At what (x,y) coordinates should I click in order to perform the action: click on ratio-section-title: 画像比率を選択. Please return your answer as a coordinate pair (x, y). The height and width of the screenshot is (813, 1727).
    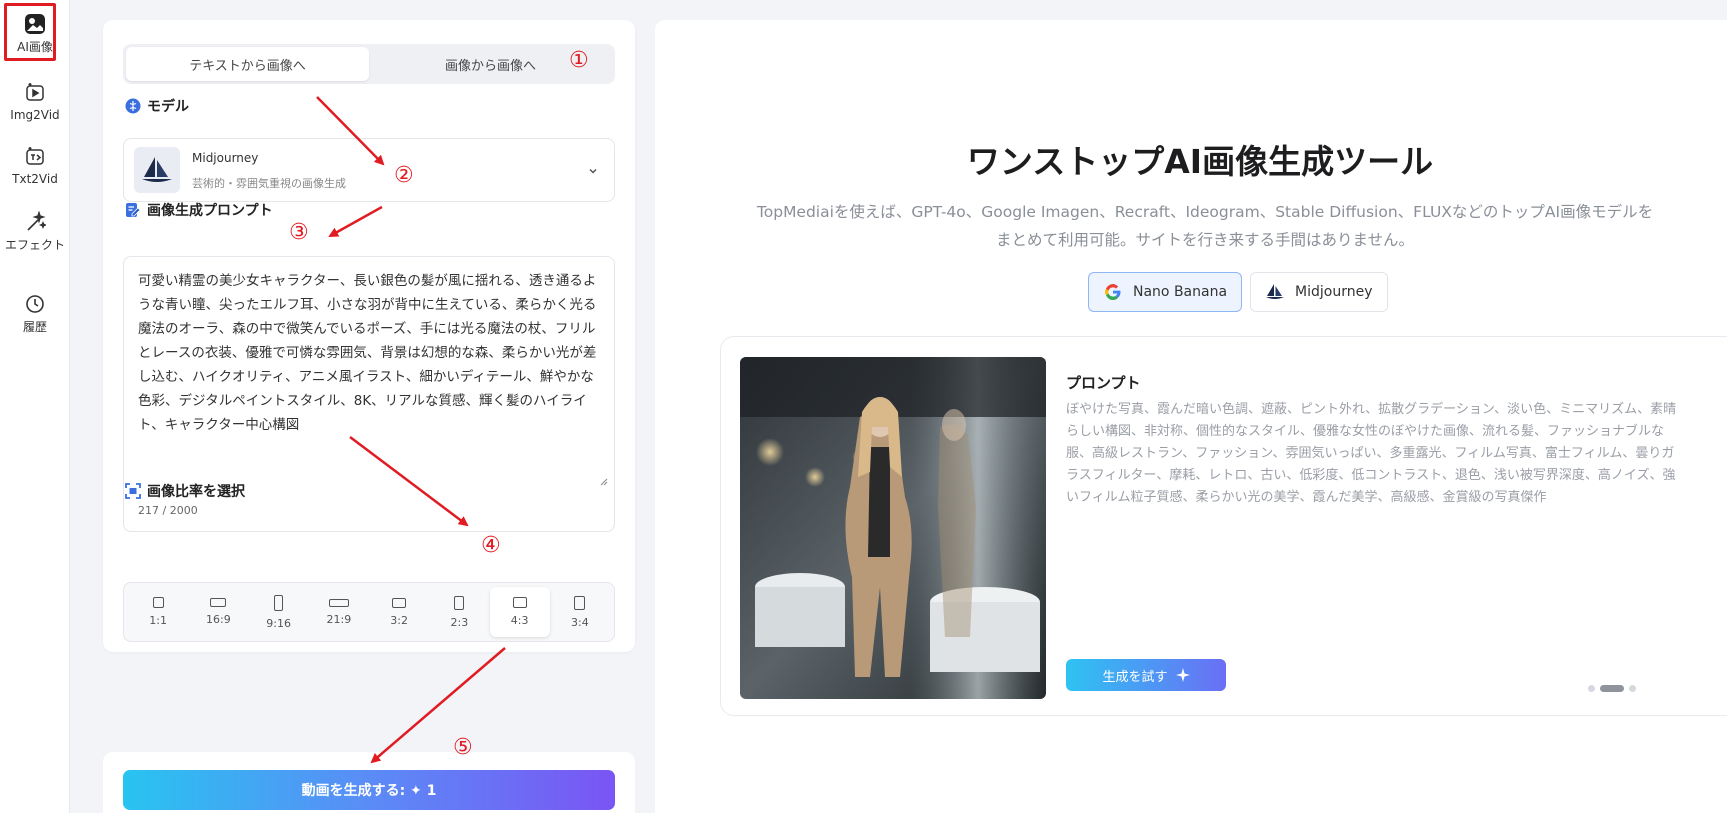
    Looking at the image, I should click on (185, 491).